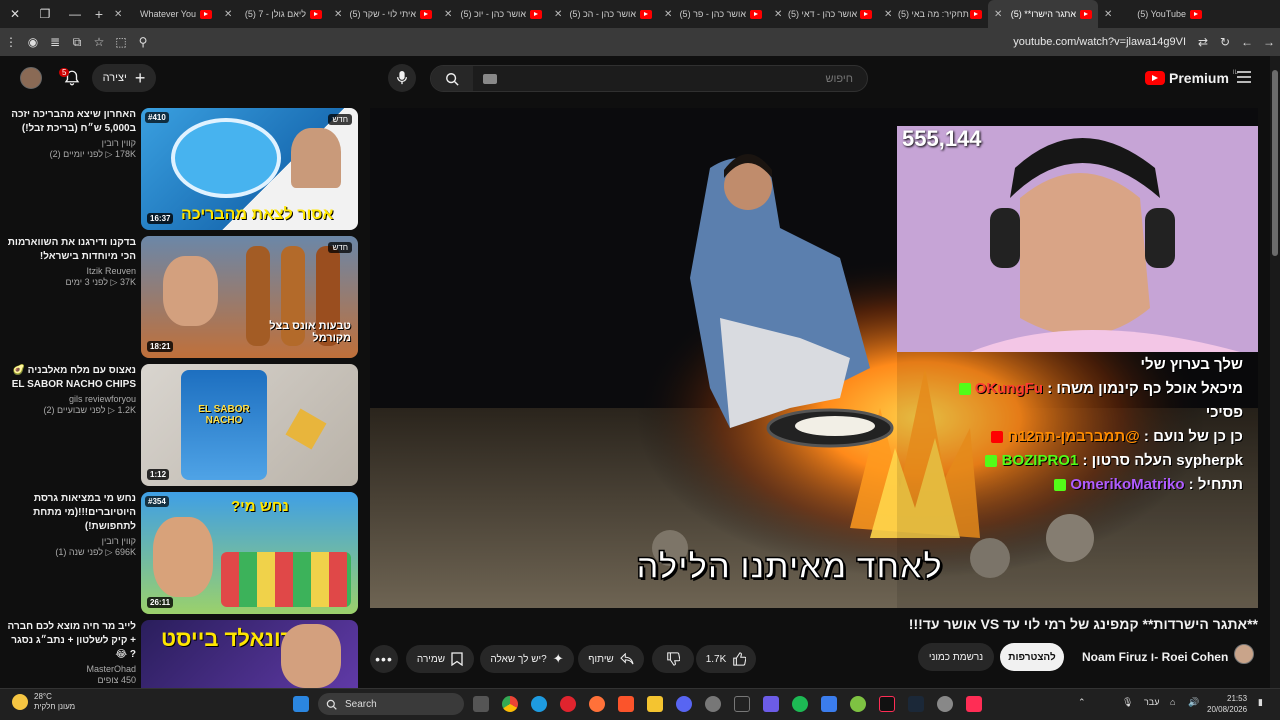 The width and height of the screenshot is (1280, 720). Describe the element at coordinates (143, 42) in the screenshot. I see `zoom-icon: ⚲` at that location.